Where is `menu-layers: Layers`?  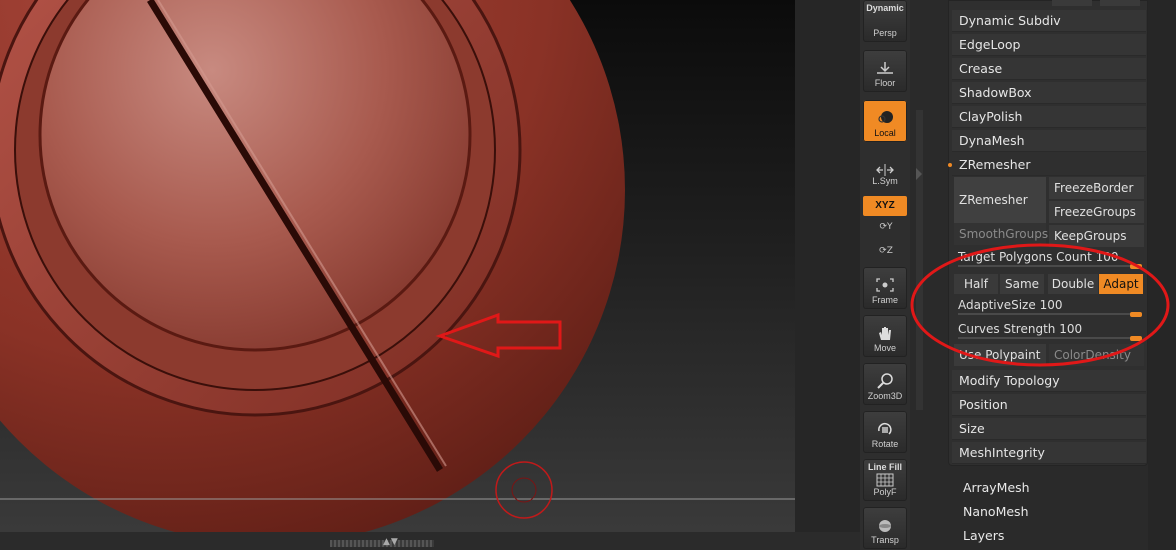
menu-layers: Layers is located at coordinates (983, 535).